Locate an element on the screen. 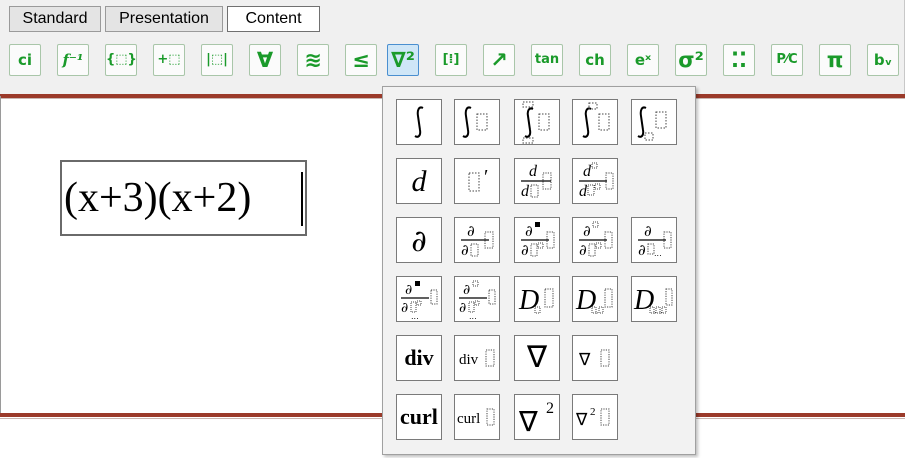 The image size is (905, 458). curl-icon: curl is located at coordinates (419, 416).